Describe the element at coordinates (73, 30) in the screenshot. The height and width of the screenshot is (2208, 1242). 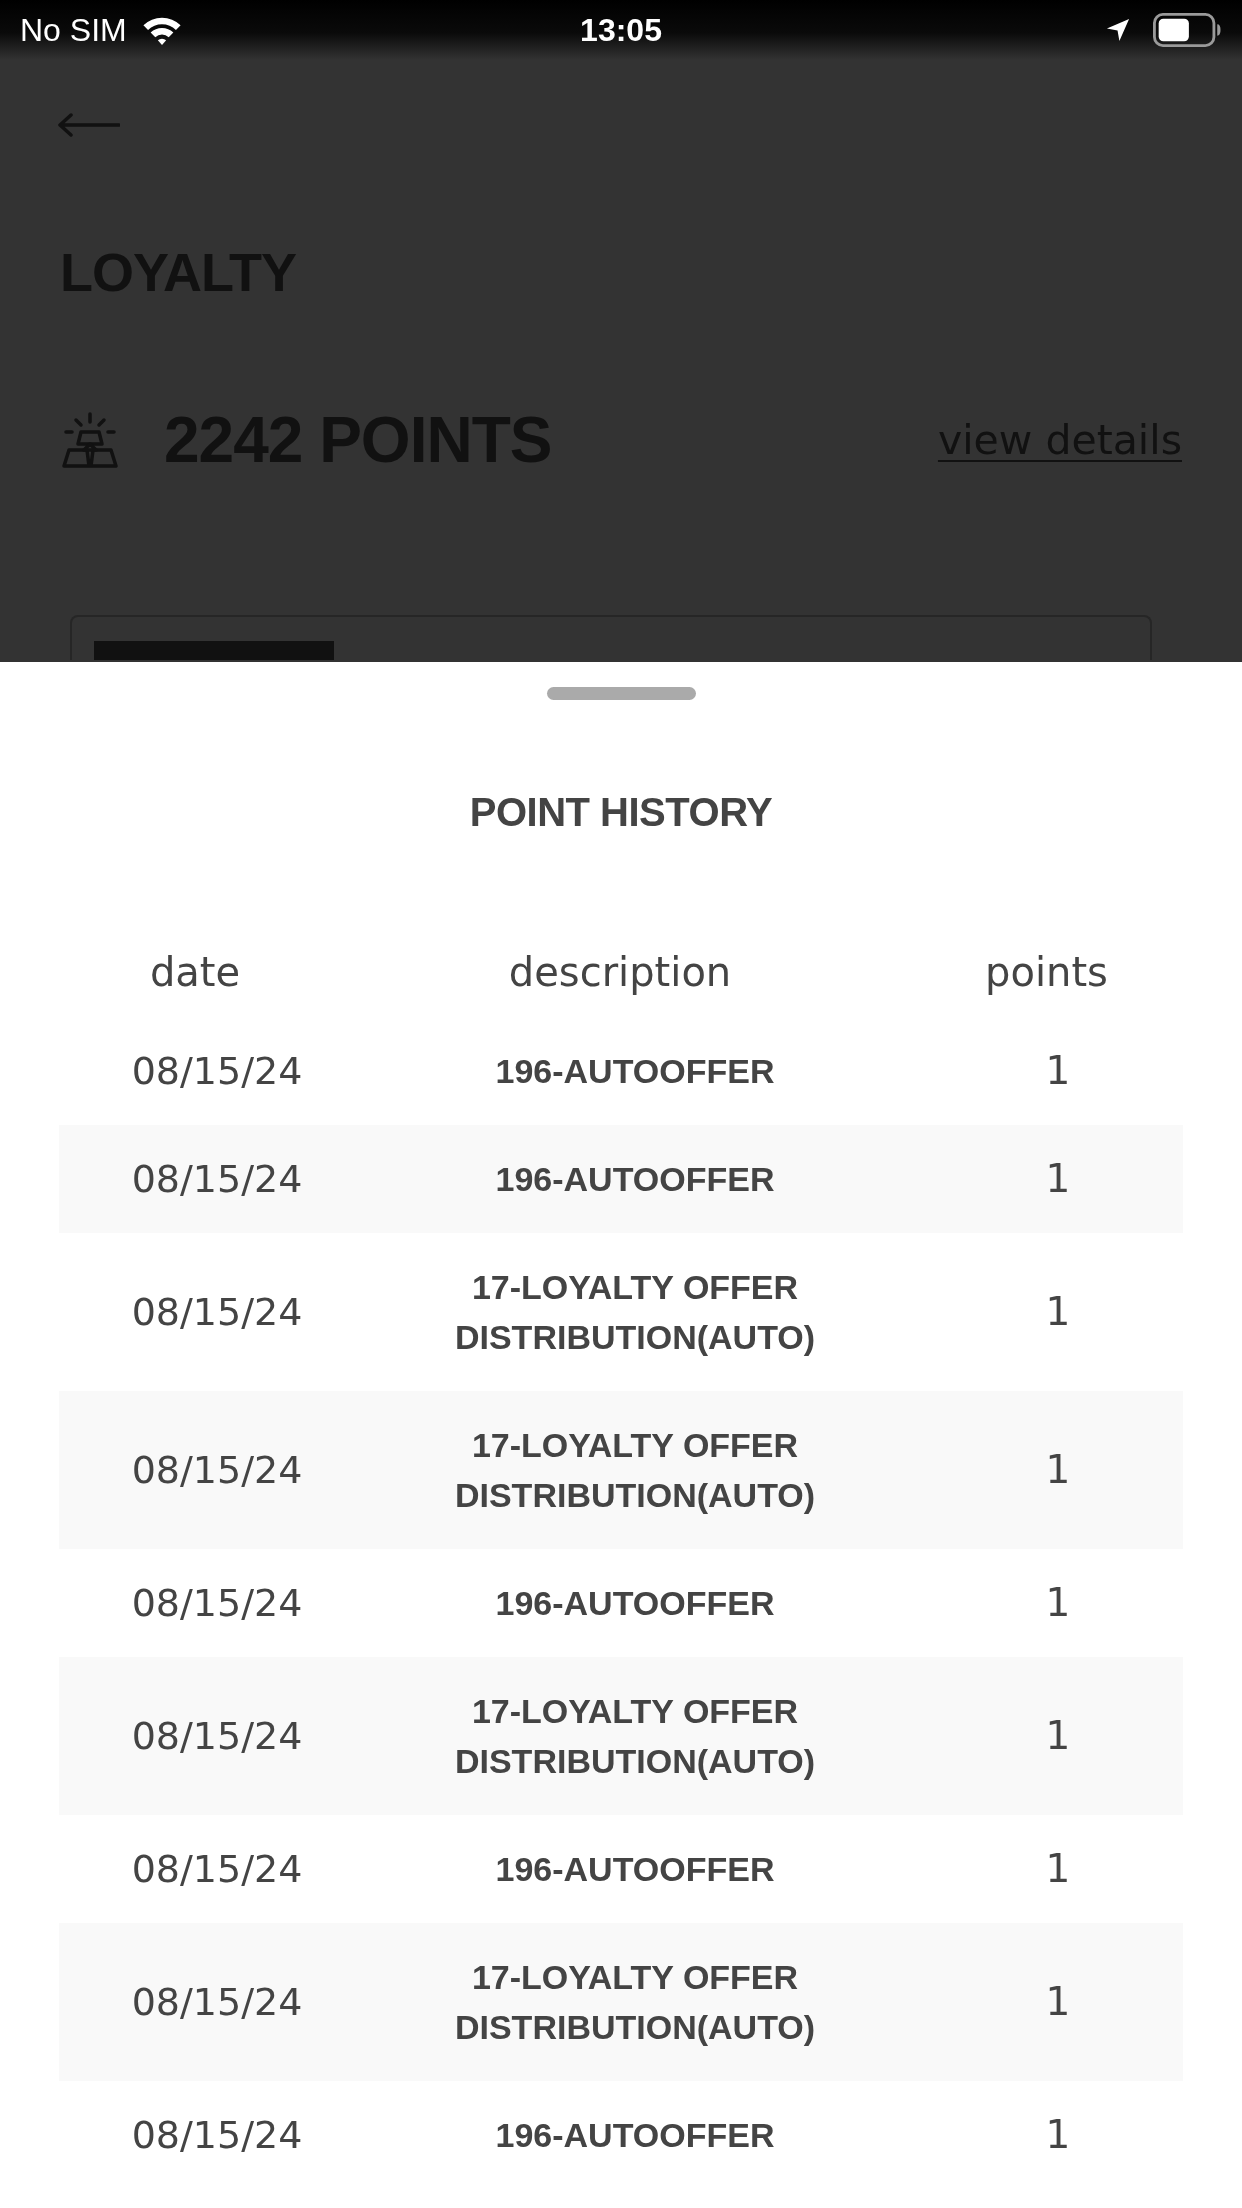
I see `carrier-label: No SIM` at that location.